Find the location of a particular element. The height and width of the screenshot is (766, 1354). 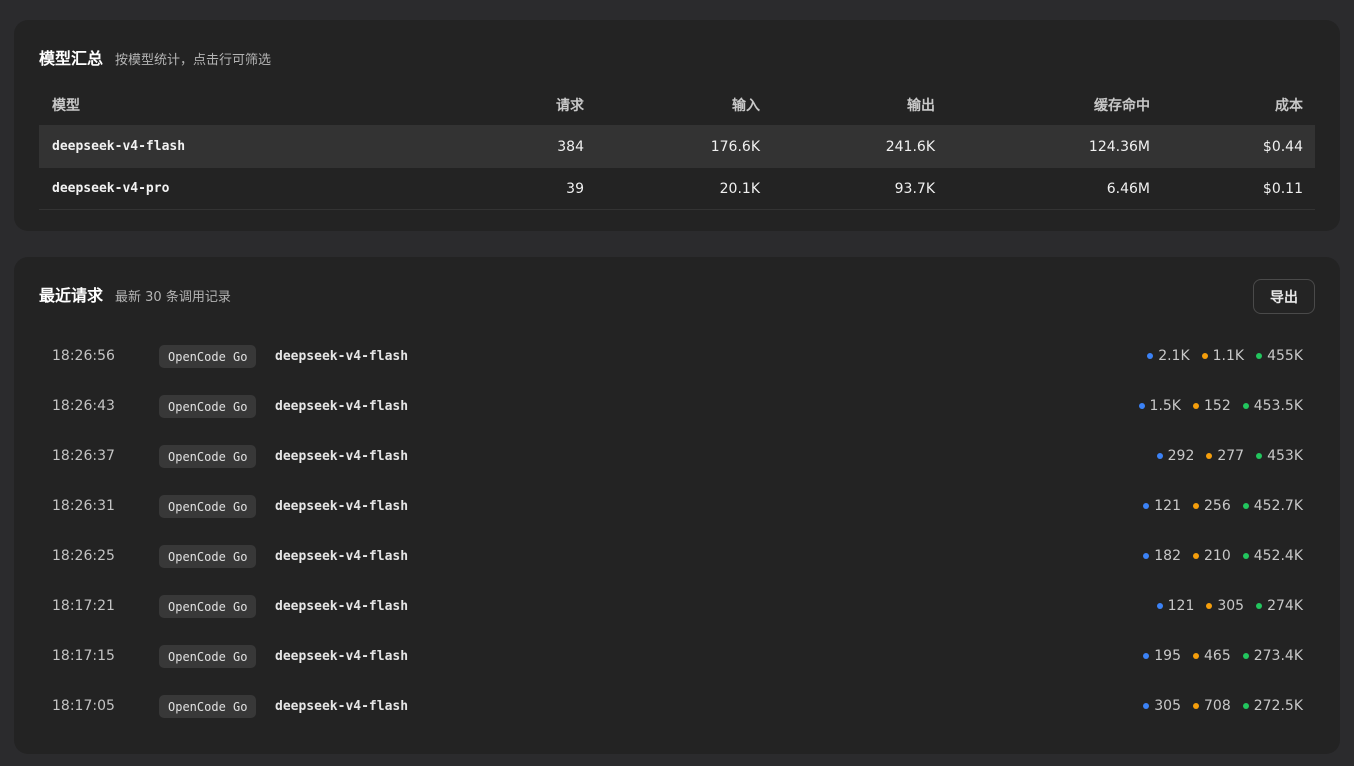

input-tokens: 1.5K is located at coordinates (1159, 406).